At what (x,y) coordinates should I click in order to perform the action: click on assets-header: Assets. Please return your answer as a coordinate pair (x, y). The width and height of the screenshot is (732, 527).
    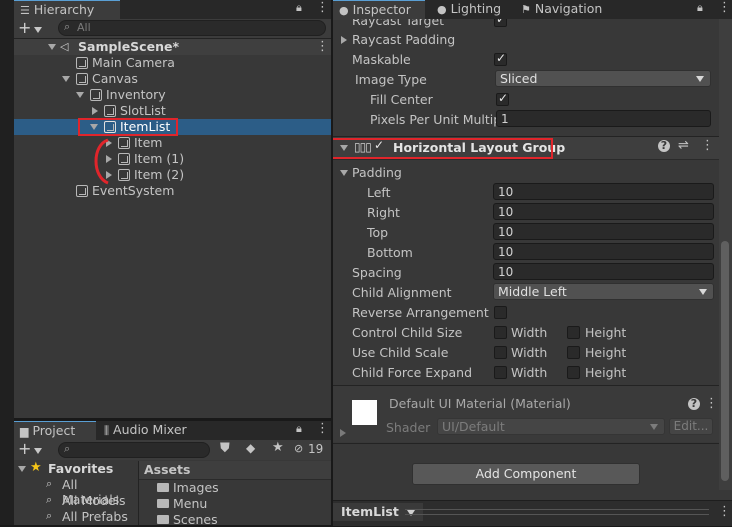
    Looking at the image, I should click on (235, 470).